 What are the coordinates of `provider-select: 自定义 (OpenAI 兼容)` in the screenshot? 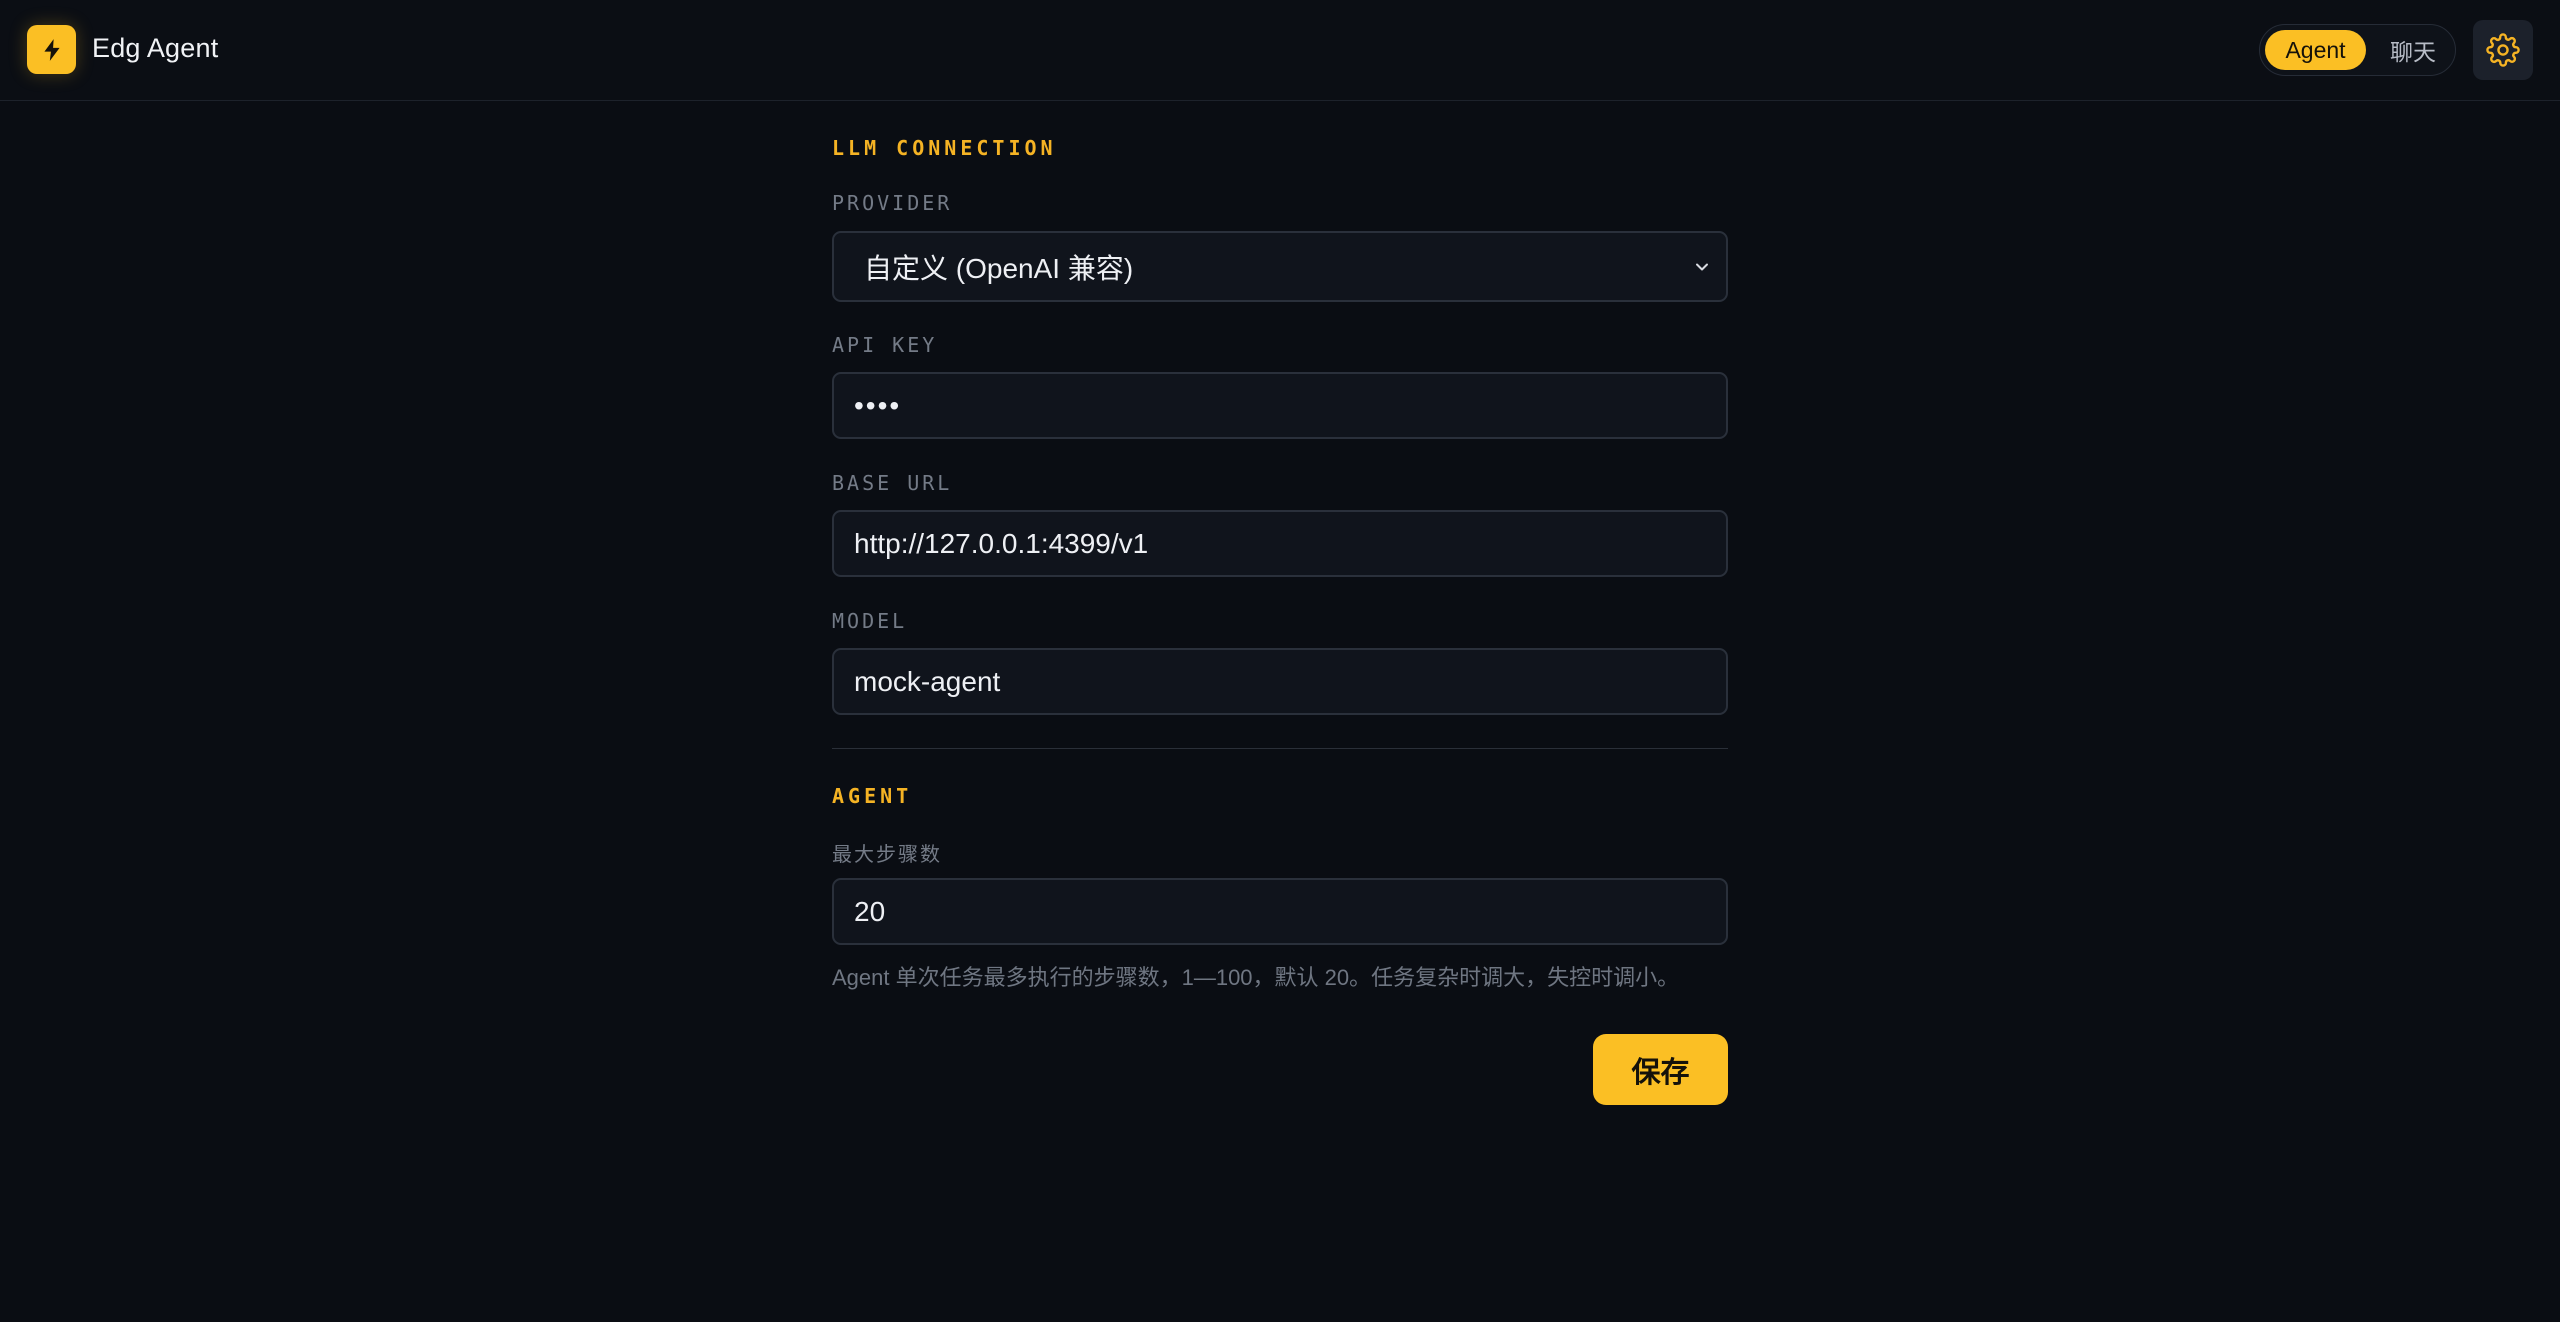 It's located at (1280, 266).